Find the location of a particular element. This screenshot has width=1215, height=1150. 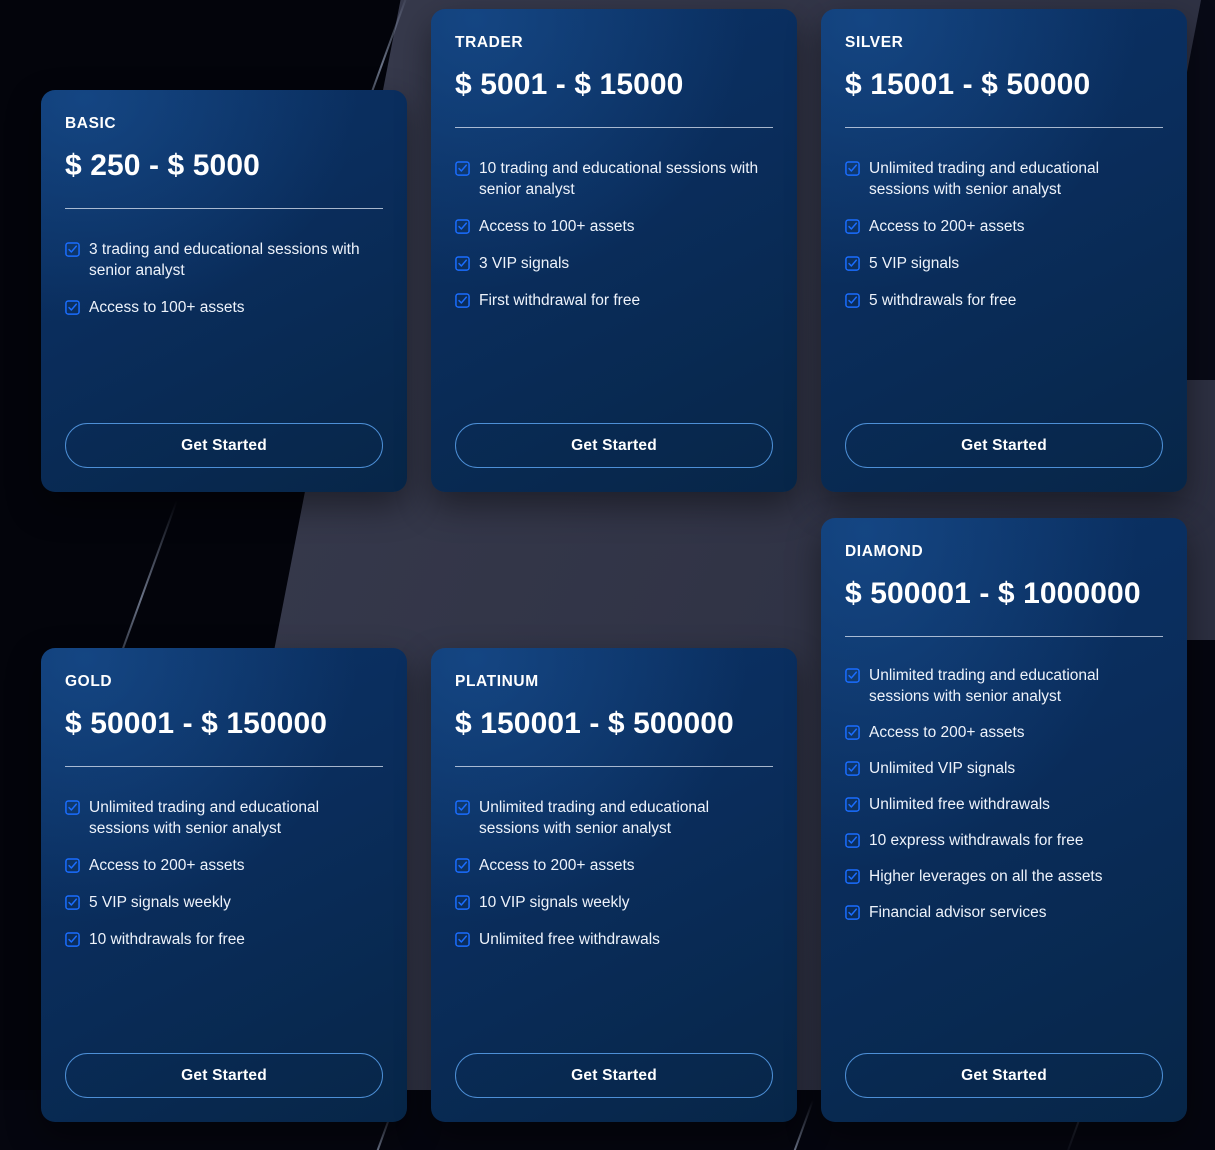

plan-tier-name: SILVER is located at coordinates (874, 42).